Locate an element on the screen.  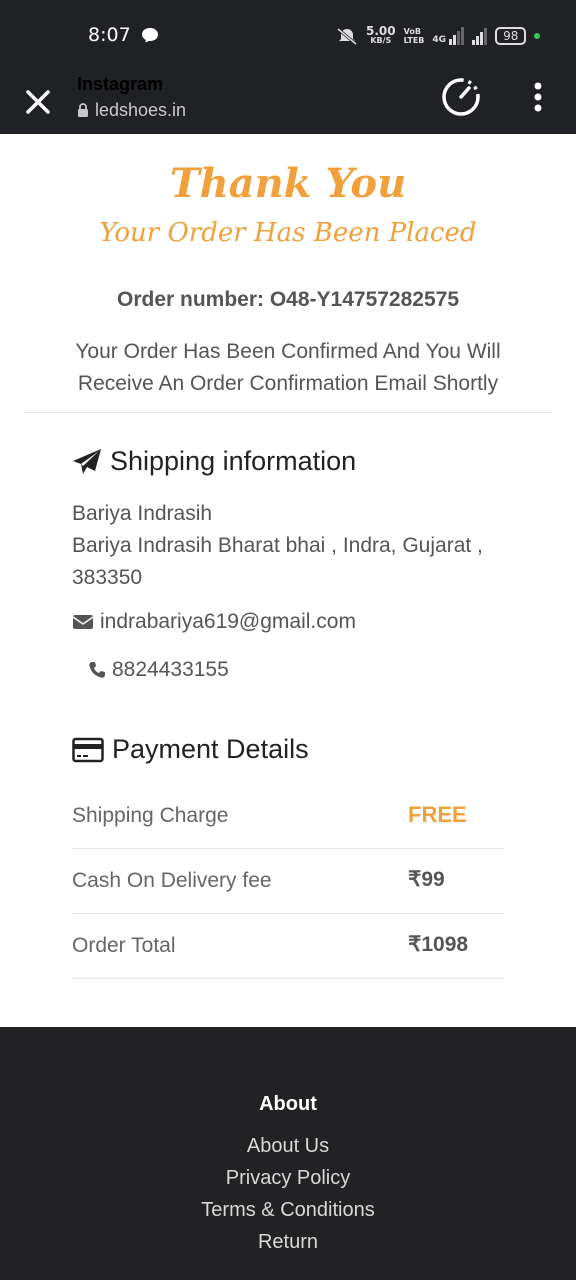
customer-email: indrabariya619@gmail.com is located at coordinates (228, 621).